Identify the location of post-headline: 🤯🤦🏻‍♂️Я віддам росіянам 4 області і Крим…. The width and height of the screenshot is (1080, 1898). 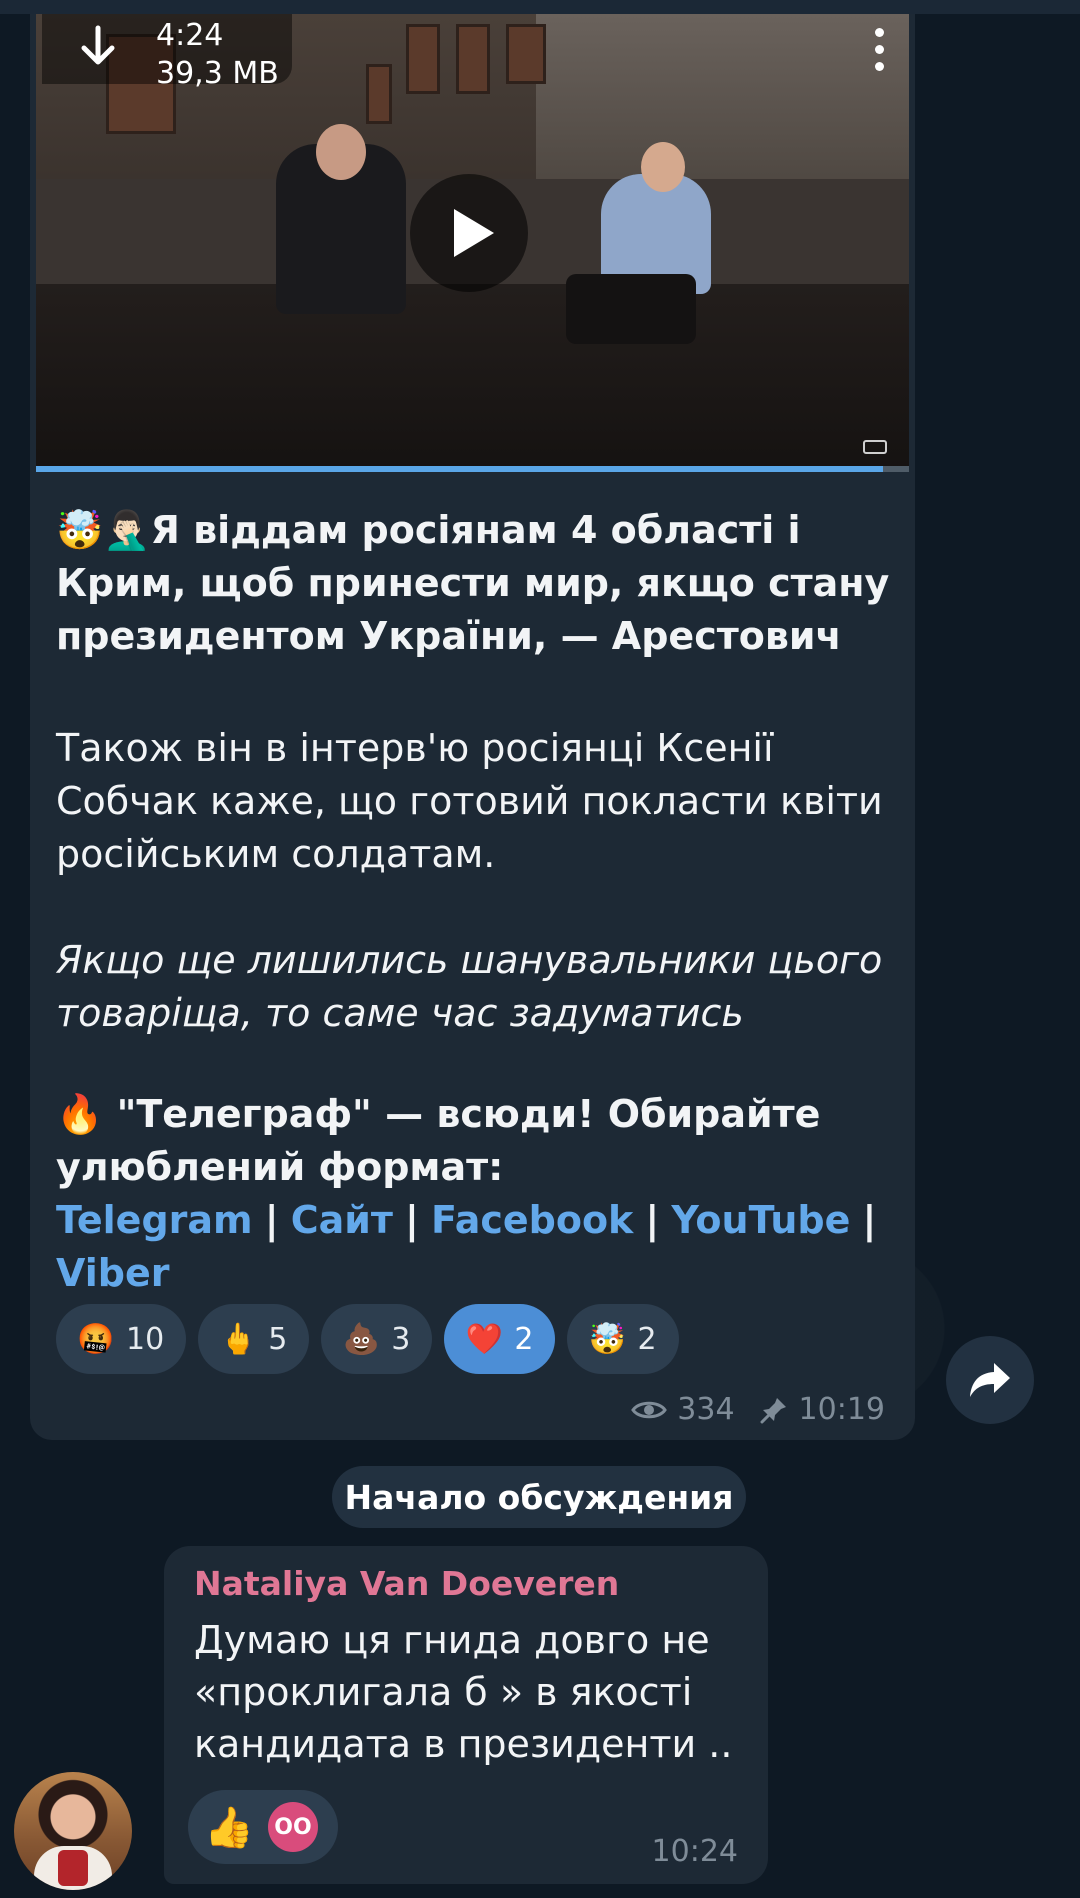
(476, 583).